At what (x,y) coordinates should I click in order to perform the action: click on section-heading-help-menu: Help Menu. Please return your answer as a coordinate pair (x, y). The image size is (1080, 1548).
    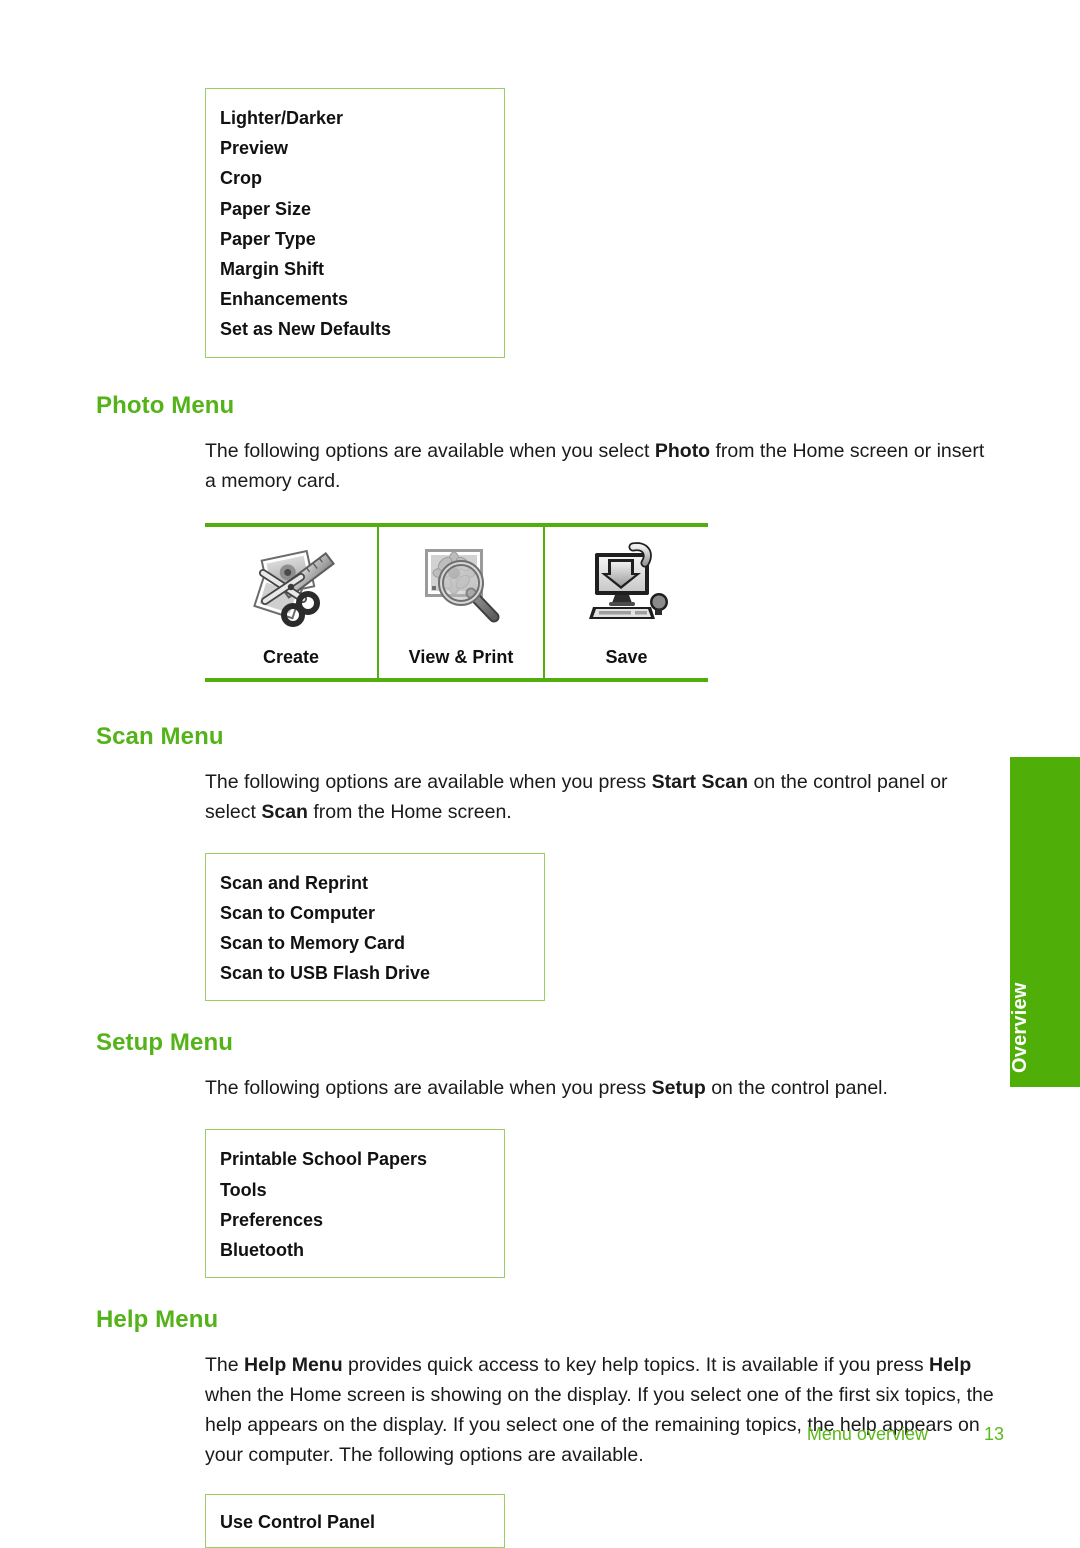
    Looking at the image, I should click on (157, 1320).